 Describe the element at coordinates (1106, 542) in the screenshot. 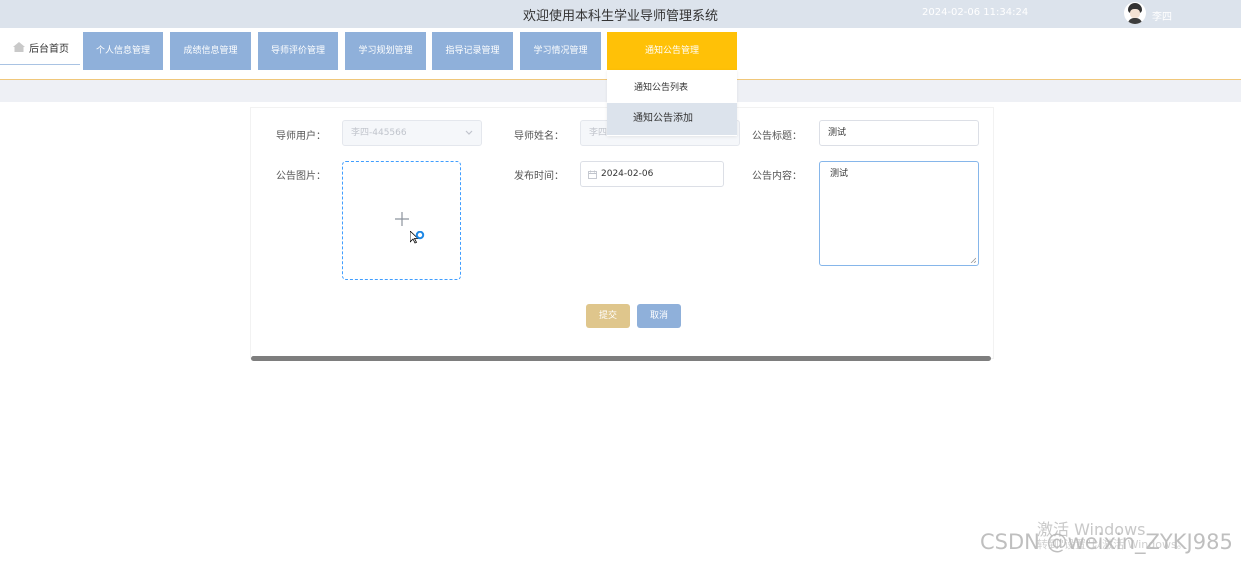

I see `csdn-watermark: CSDN @weixin_ZYKJ985` at that location.